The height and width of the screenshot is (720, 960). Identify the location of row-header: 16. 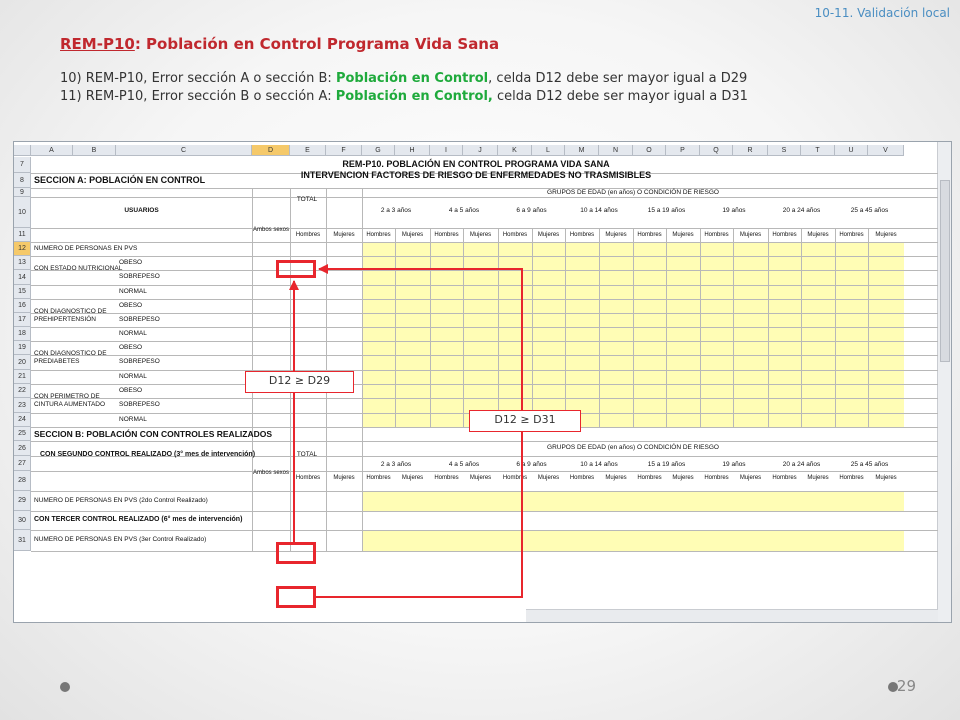
(22, 306).